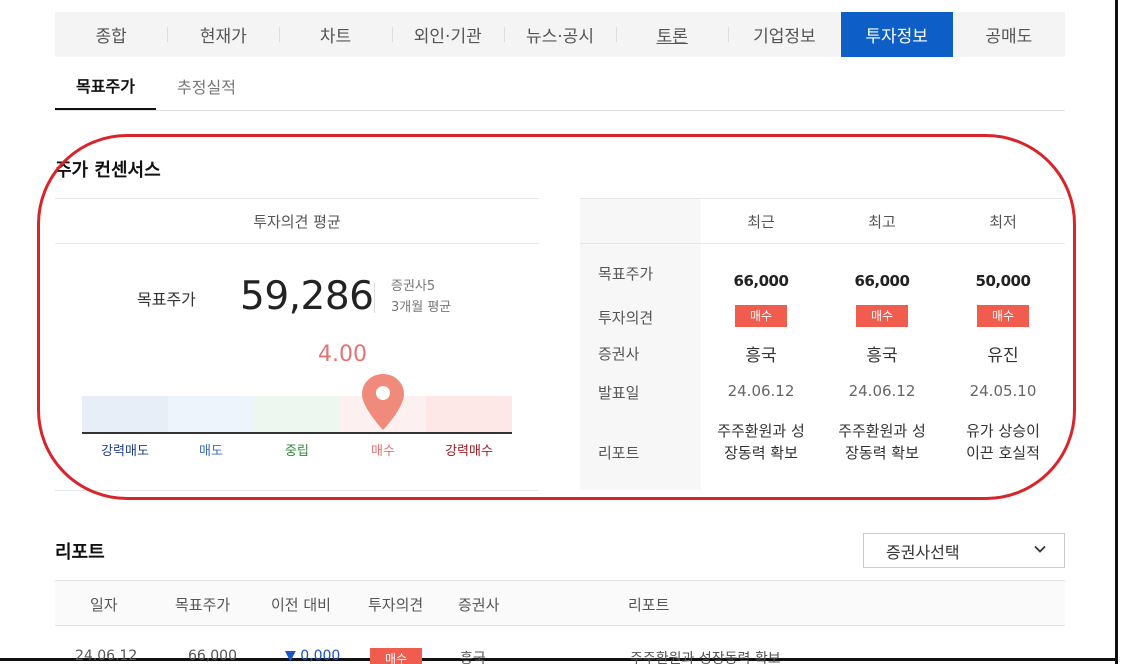  I want to click on column-header-report: 리포트, so click(649, 605).